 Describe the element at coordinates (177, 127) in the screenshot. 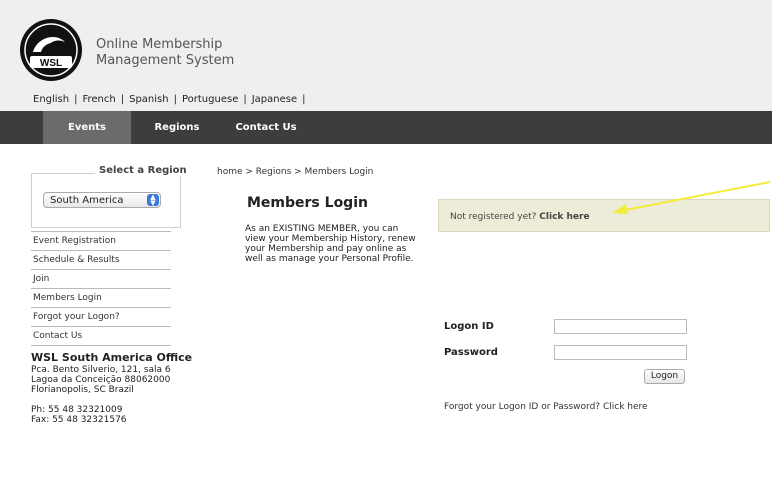

I see `tab-regions: Regions` at that location.